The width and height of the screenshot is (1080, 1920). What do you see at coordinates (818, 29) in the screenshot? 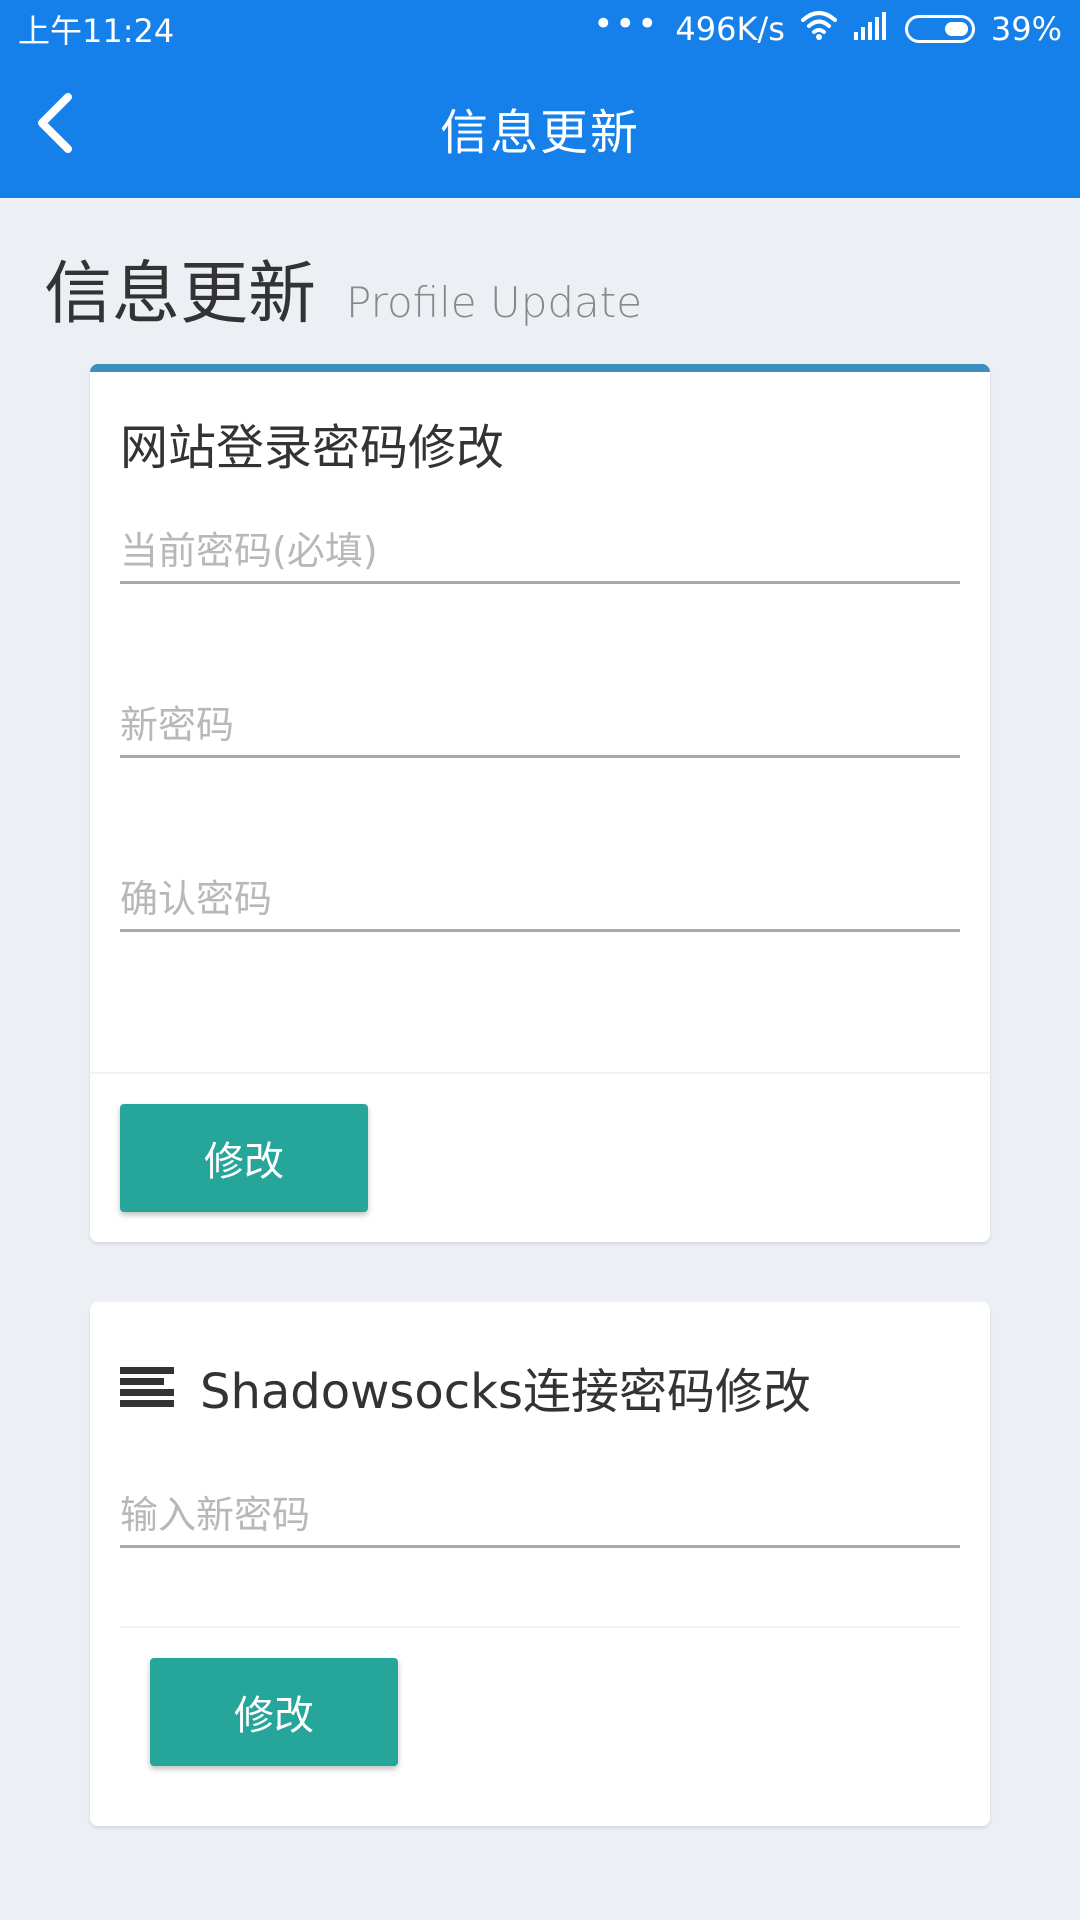
I see `wifi-icon` at bounding box center [818, 29].